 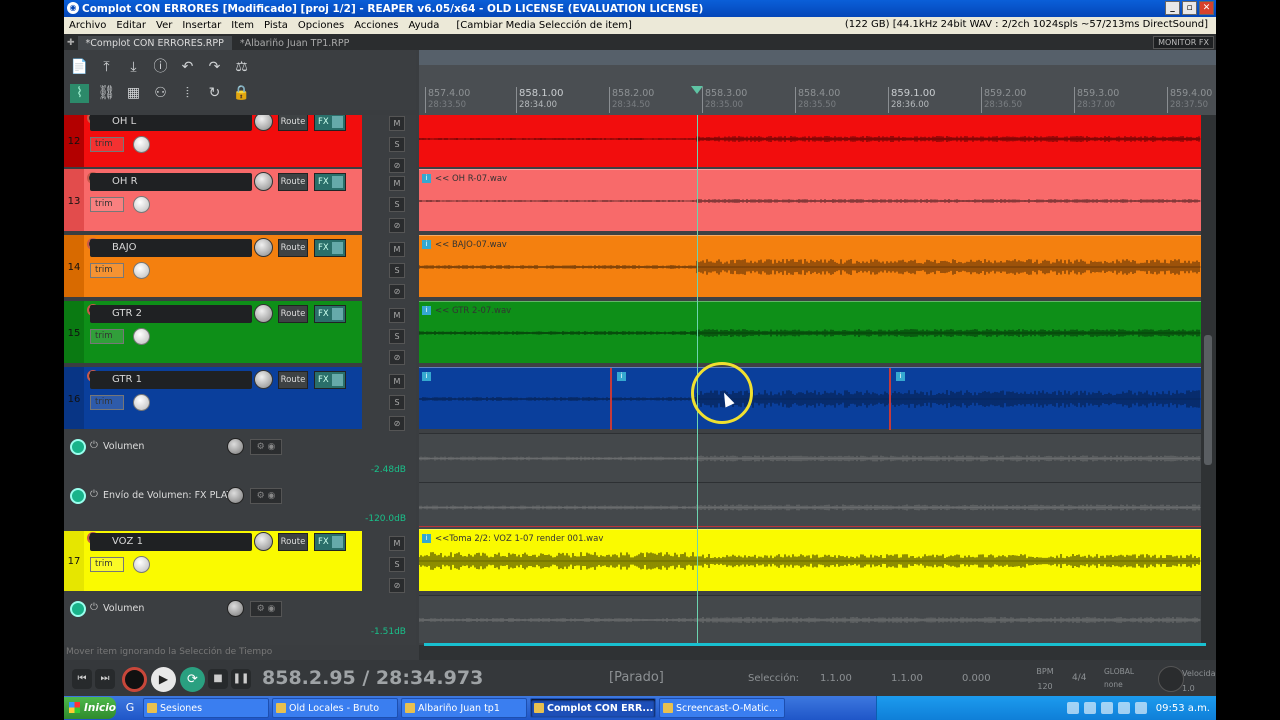 I want to click on track-1: 12 OH L Route FX trim M S ⊘, so click(x=240, y=144).